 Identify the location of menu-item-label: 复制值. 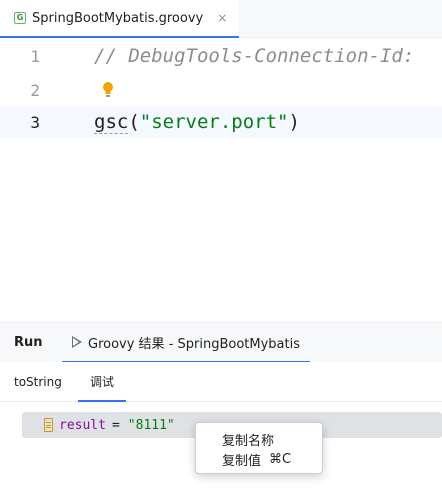
(242, 461).